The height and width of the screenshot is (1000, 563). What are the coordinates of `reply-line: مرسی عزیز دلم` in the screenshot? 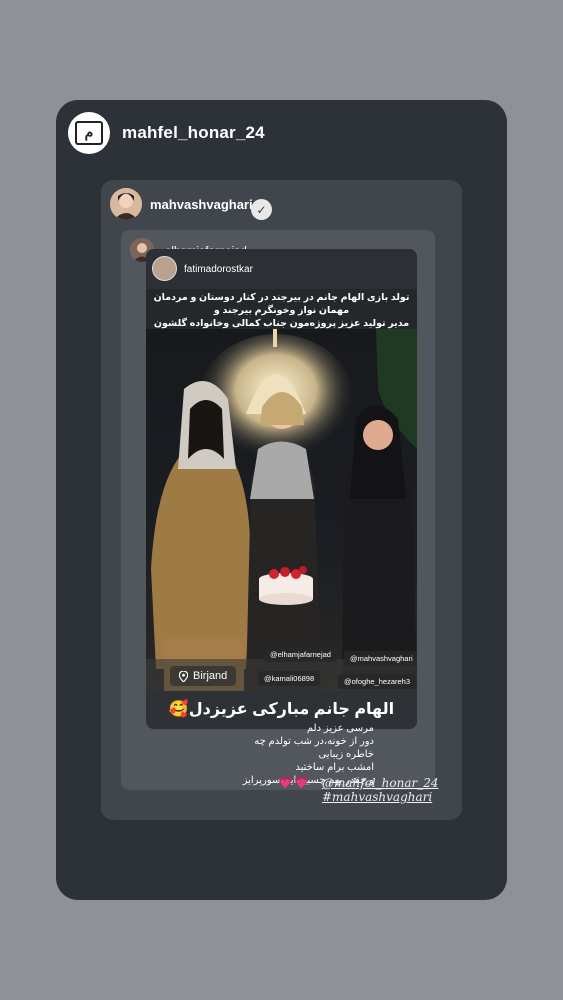 It's located at (340, 728).